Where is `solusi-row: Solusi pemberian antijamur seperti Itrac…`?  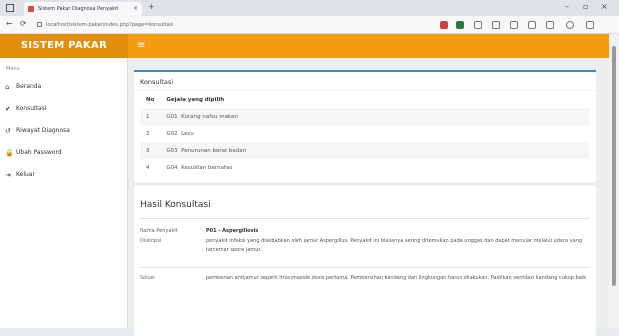
solusi-row: Solusi pemberian antijamur seperti Itrac… is located at coordinates (365, 275).